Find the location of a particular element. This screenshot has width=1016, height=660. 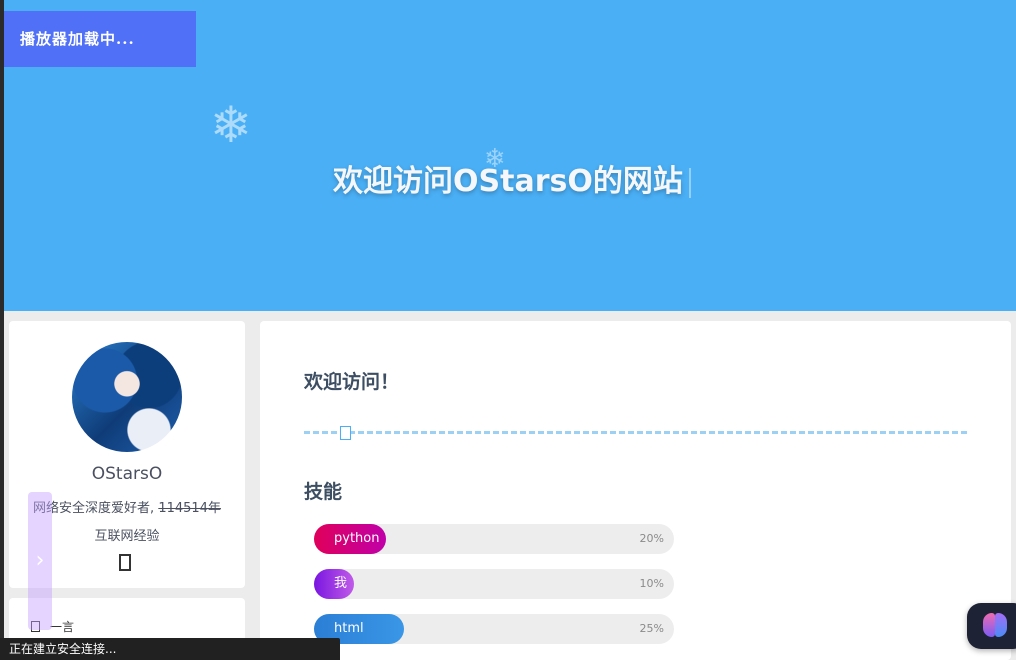

phone-icon is located at coordinates (125, 562).